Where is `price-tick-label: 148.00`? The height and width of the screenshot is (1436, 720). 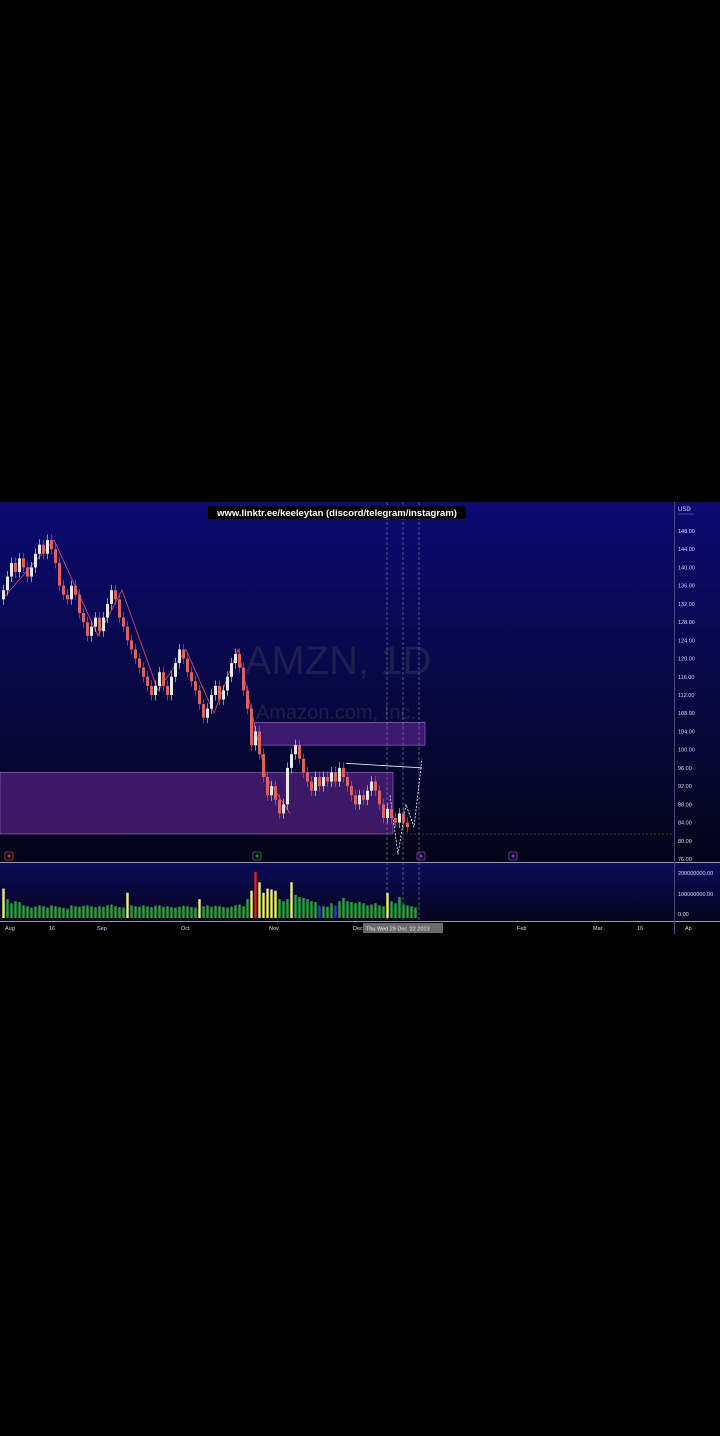 price-tick-label: 148.00 is located at coordinates (686, 532).